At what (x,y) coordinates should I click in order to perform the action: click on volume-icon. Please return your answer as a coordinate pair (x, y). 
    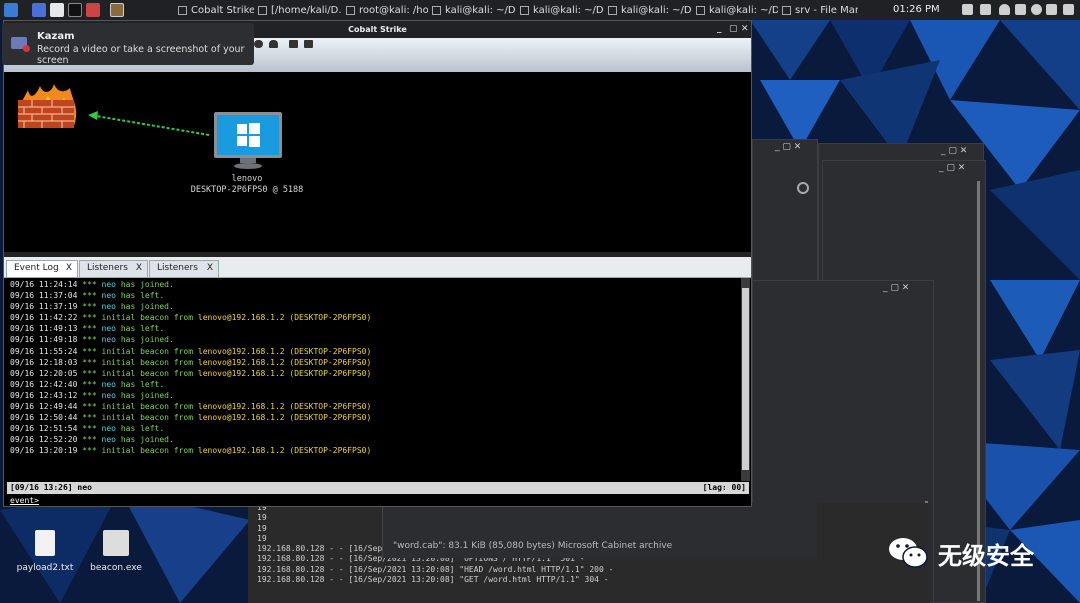
    Looking at the image, I should click on (1020, 9).